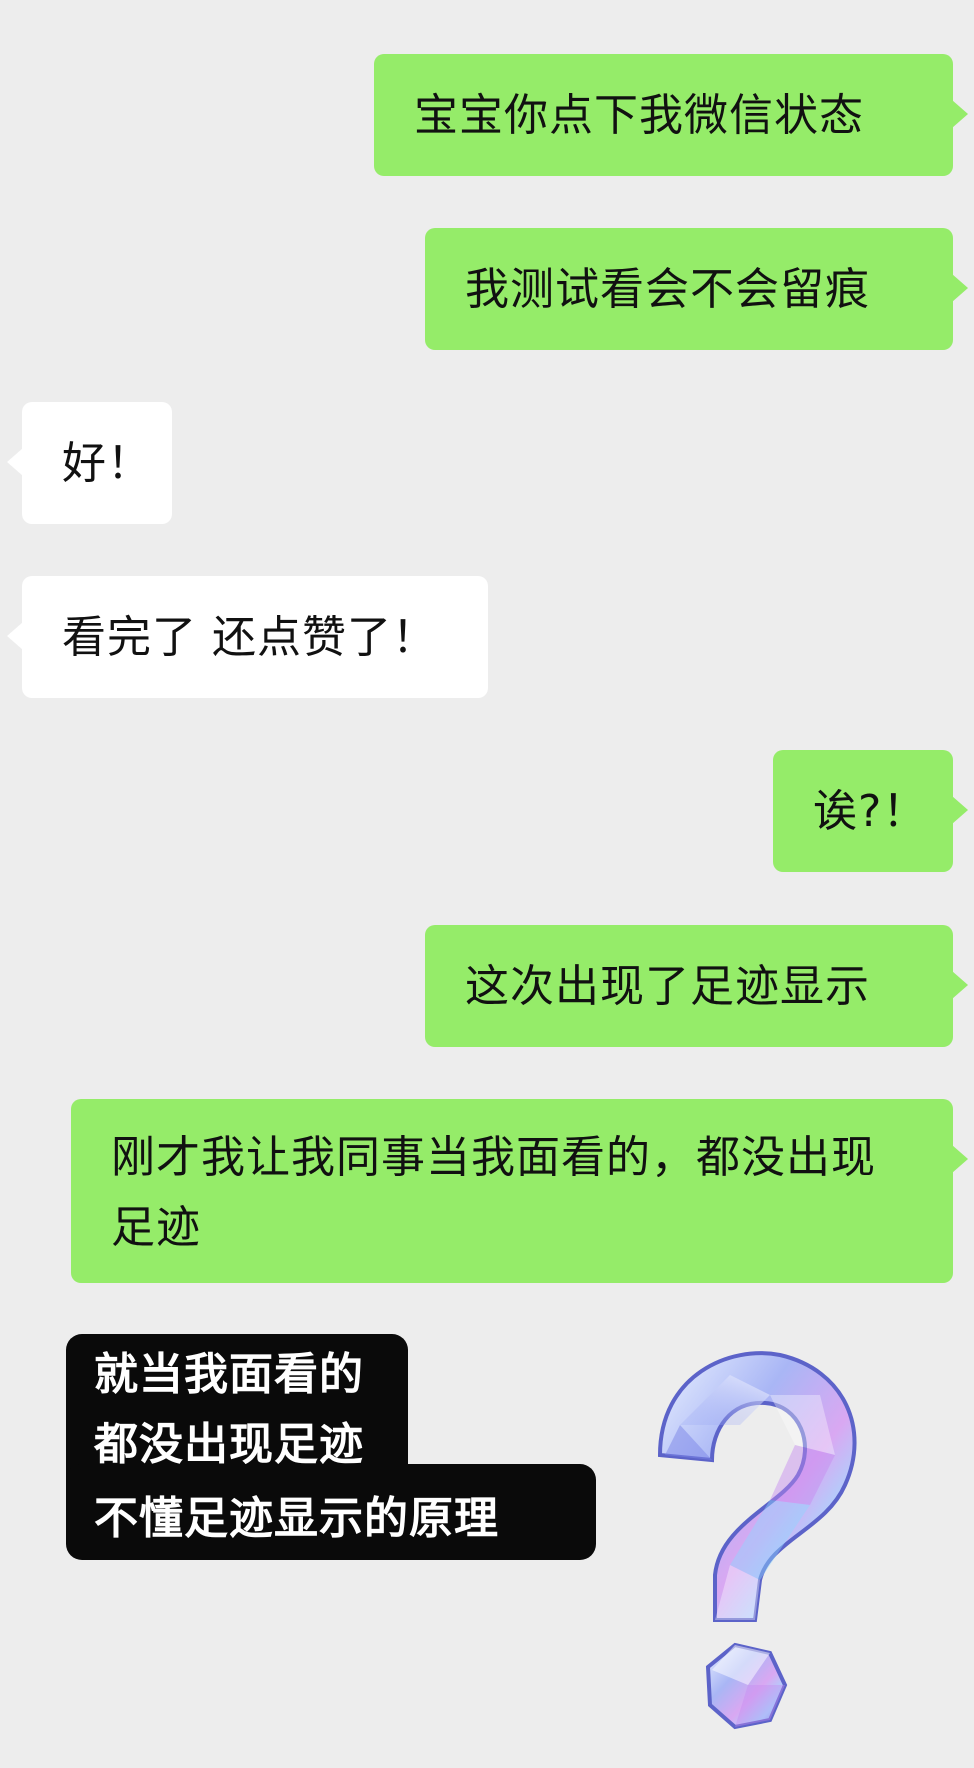 The height and width of the screenshot is (1768, 974). What do you see at coordinates (493, 1192) in the screenshot?
I see `message-text: 刚才我让我同事当我面看的，都没出现足迹` at bounding box center [493, 1192].